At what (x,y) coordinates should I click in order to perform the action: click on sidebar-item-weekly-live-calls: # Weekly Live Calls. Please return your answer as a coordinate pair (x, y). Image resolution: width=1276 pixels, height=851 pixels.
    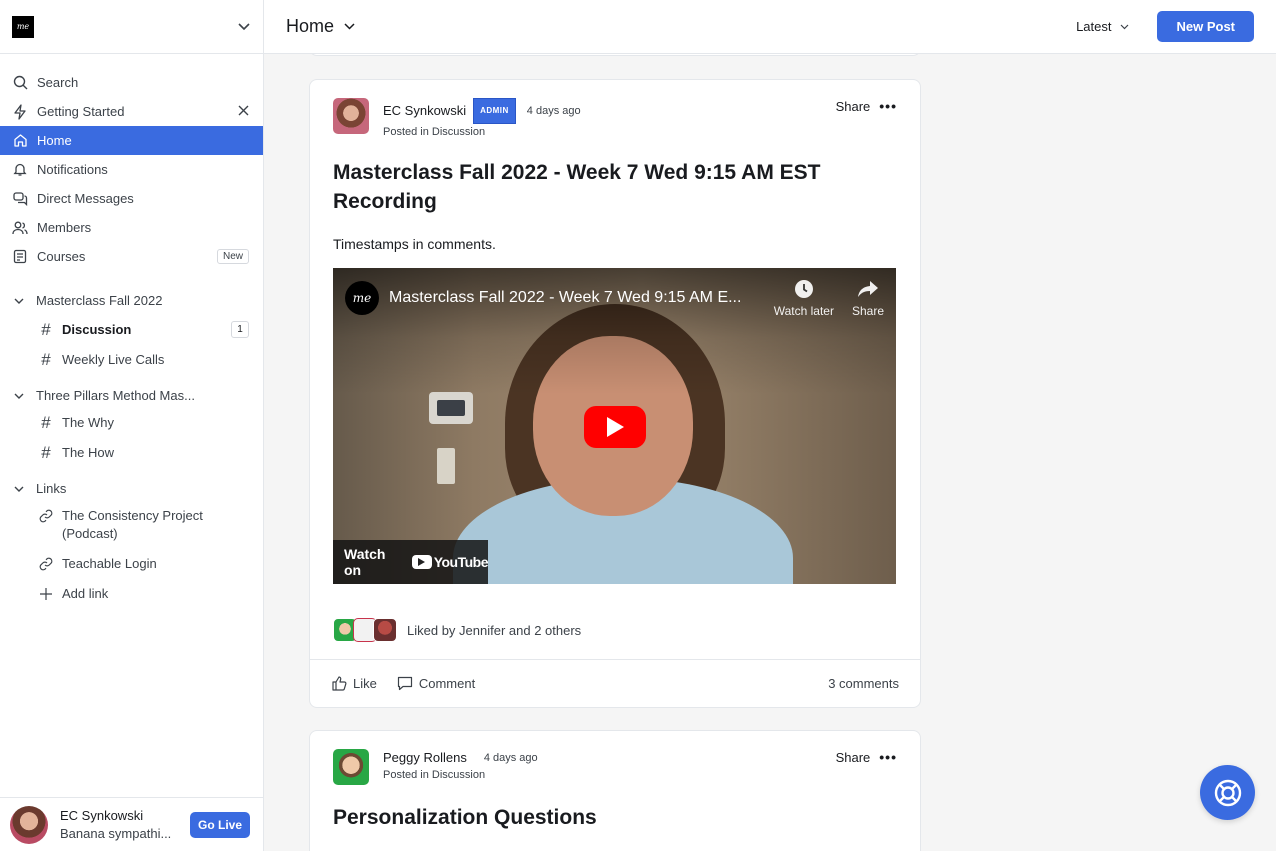
    Looking at the image, I should click on (131, 360).